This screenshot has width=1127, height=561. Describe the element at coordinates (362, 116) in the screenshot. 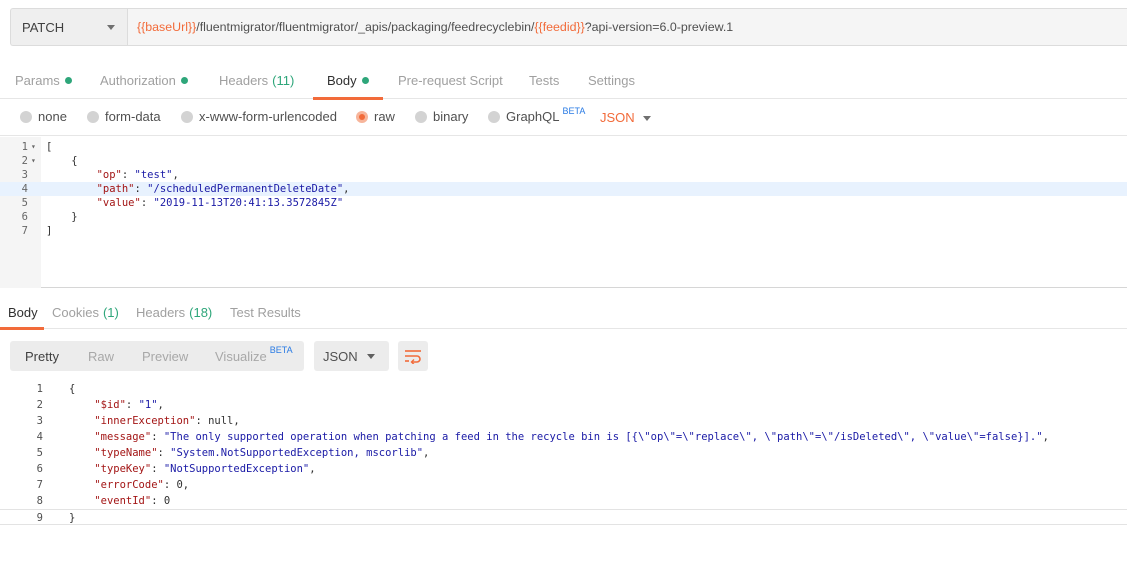

I see `radio-selected-icon` at that location.